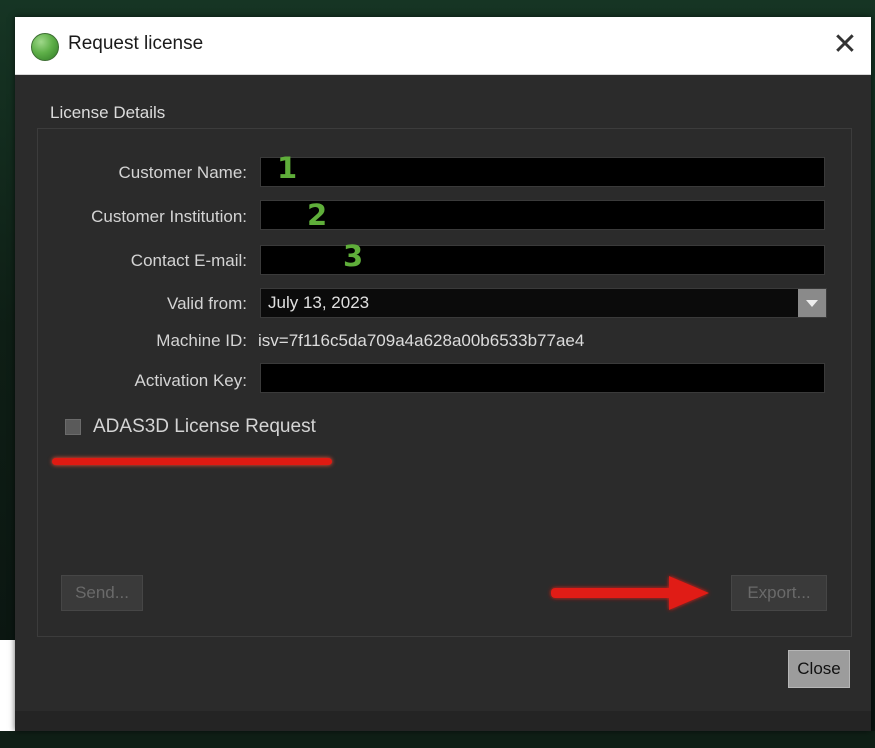 The width and height of the screenshot is (875, 748). I want to click on dialog-bottom-edge, so click(443, 721).